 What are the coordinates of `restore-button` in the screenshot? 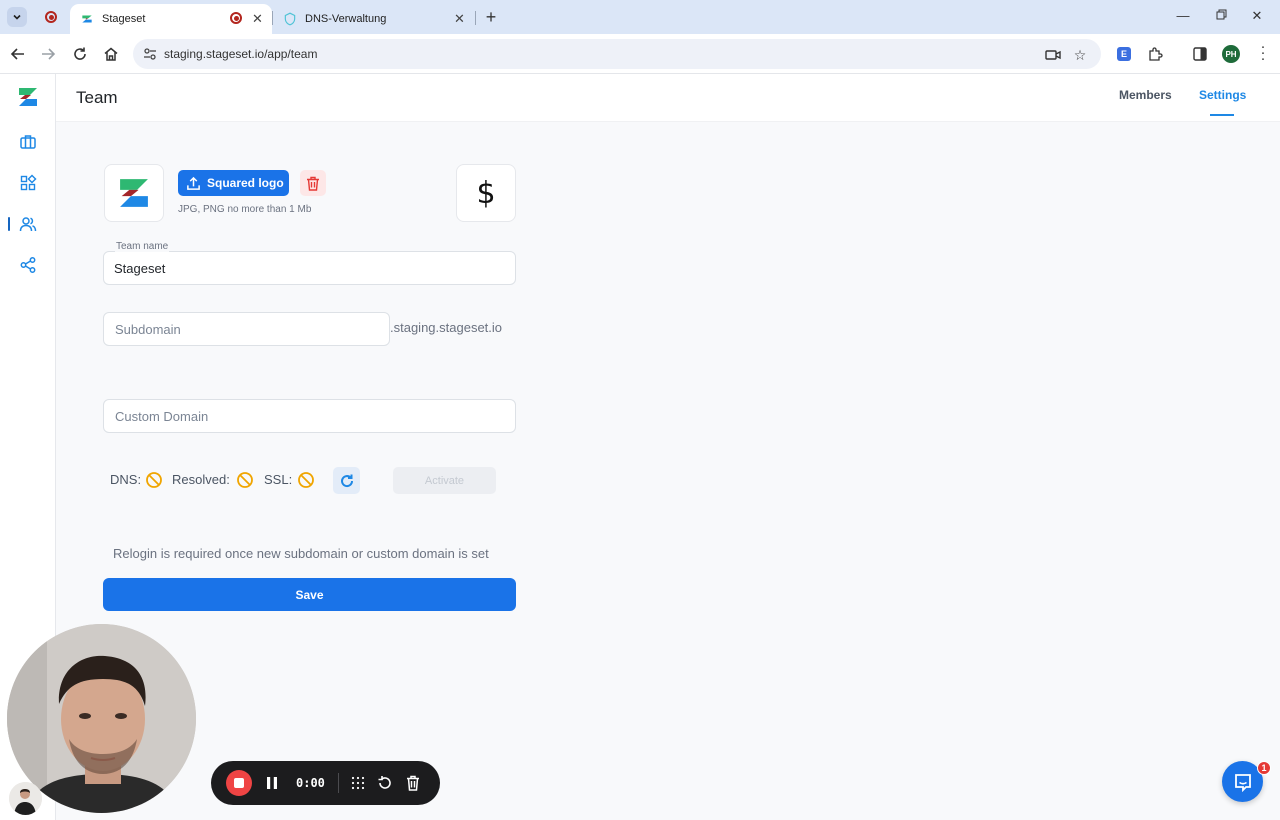 It's located at (1221, 15).